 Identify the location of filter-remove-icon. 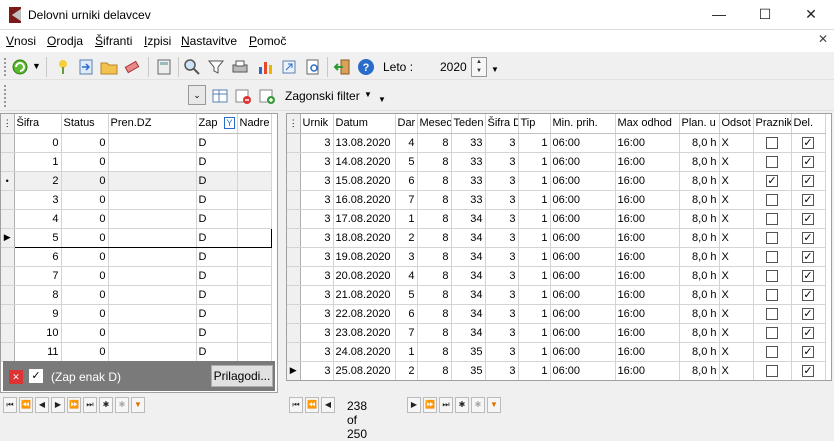
(243, 96).